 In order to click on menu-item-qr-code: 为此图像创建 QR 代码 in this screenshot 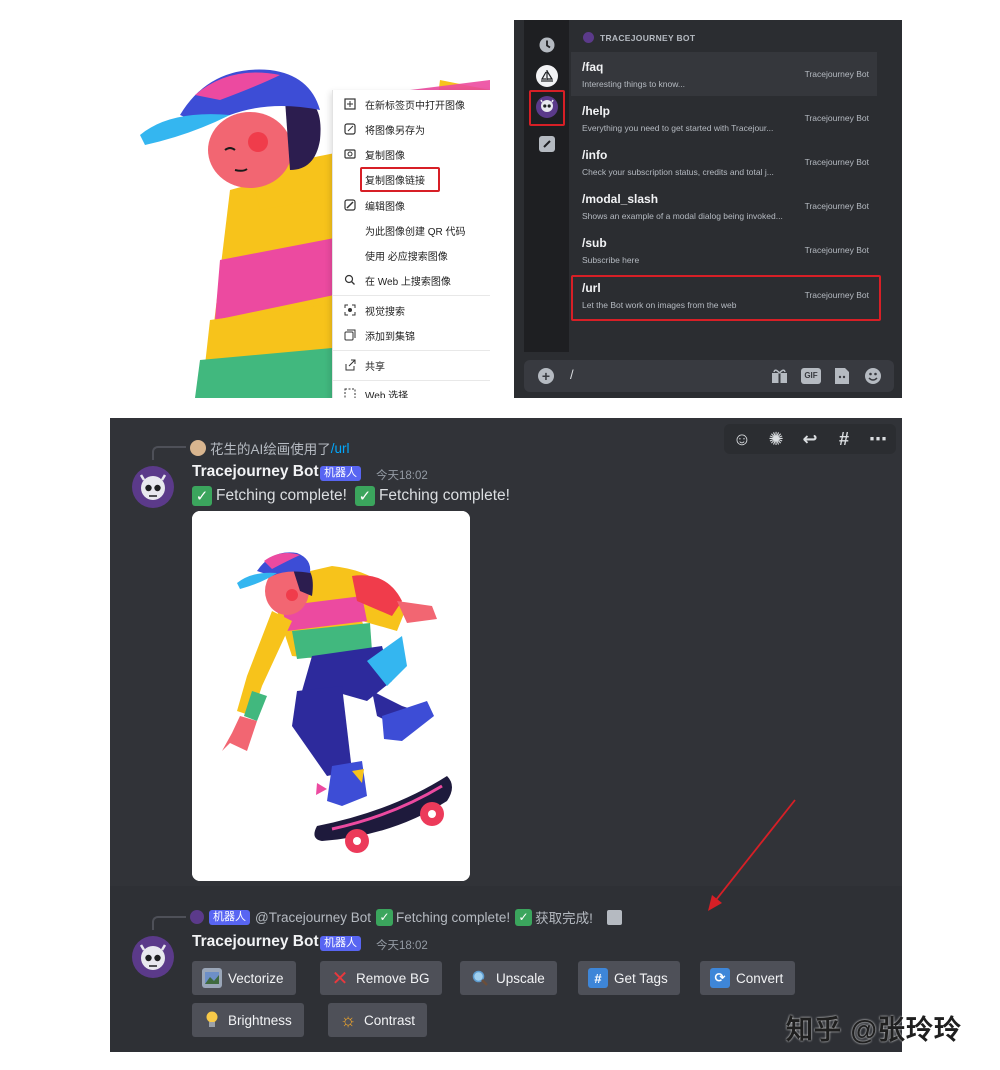, I will do `click(411, 230)`.